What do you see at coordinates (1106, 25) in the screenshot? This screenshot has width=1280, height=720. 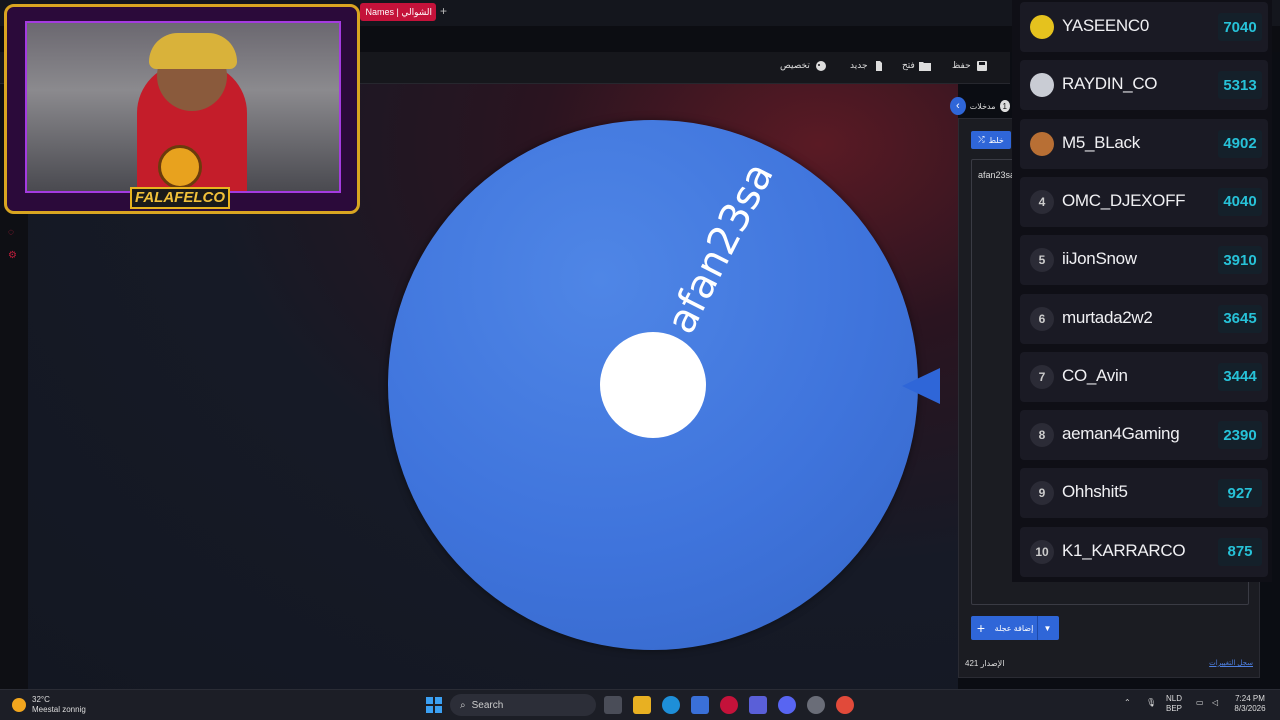 I see `leaderboard-name: YASEENC0` at bounding box center [1106, 25].